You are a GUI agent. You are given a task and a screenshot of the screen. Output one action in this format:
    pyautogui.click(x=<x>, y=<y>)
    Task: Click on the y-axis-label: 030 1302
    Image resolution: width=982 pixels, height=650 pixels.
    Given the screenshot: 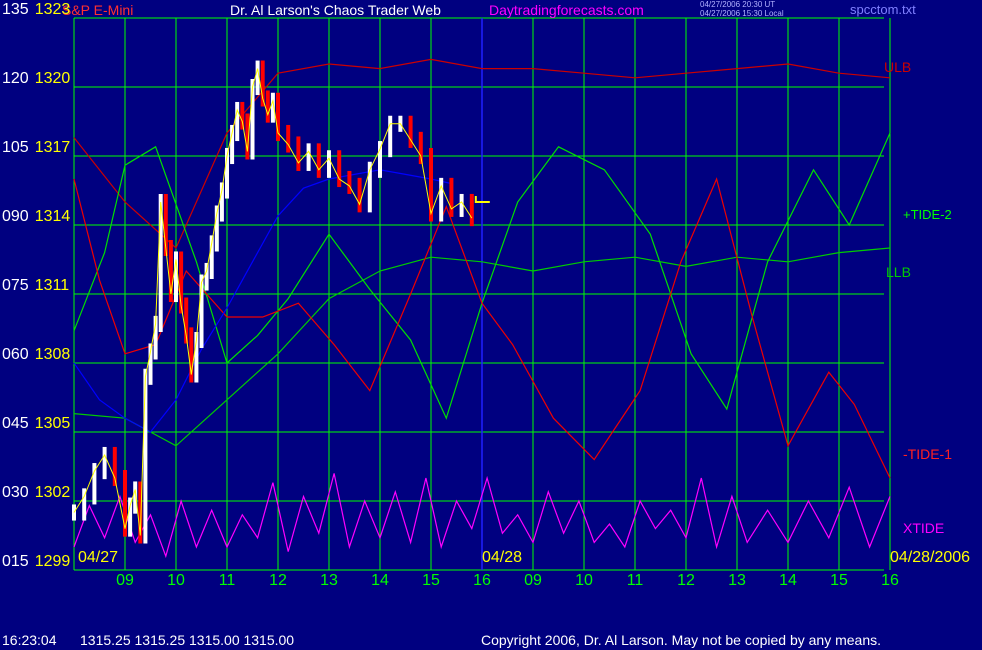 What is the action you would take?
    pyautogui.click(x=36, y=493)
    